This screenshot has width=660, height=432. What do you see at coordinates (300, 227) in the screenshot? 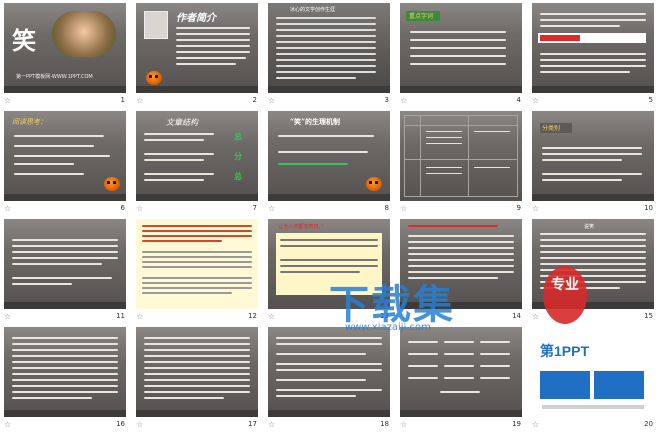
I see `slide-title: “让全人类都有笑容，”` at bounding box center [300, 227].